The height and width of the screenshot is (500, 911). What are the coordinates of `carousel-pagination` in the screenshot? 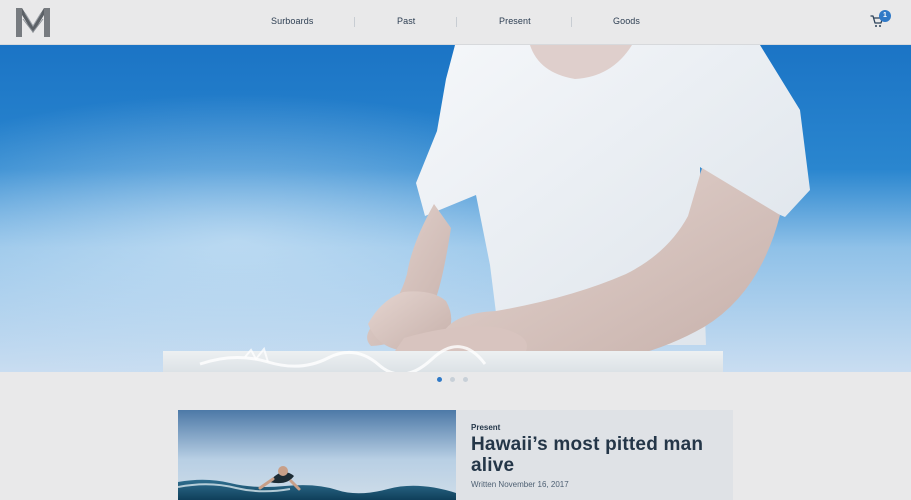 It's located at (457, 381).